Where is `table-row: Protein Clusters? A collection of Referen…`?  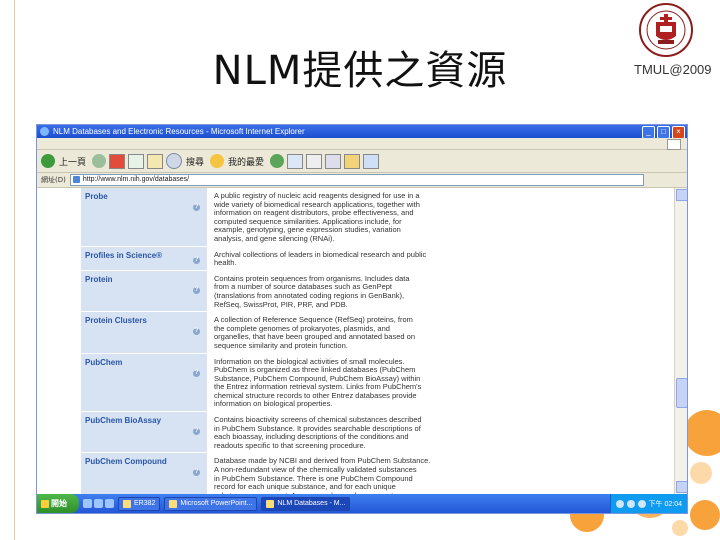 table-row: Protein Clusters? A collection of Referen… is located at coordinates (296, 332).